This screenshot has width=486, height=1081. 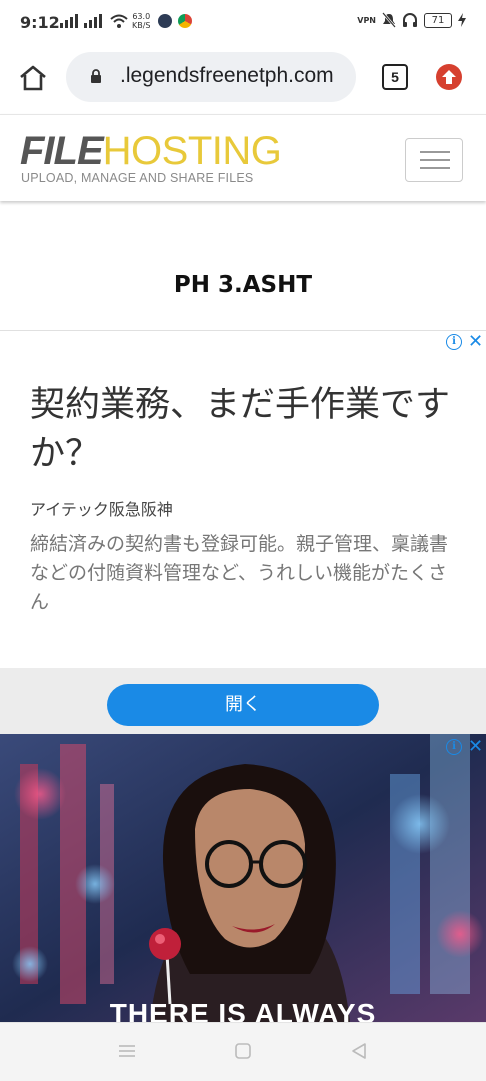 What do you see at coordinates (127, 1051) in the screenshot?
I see `menu-nav-icon` at bounding box center [127, 1051].